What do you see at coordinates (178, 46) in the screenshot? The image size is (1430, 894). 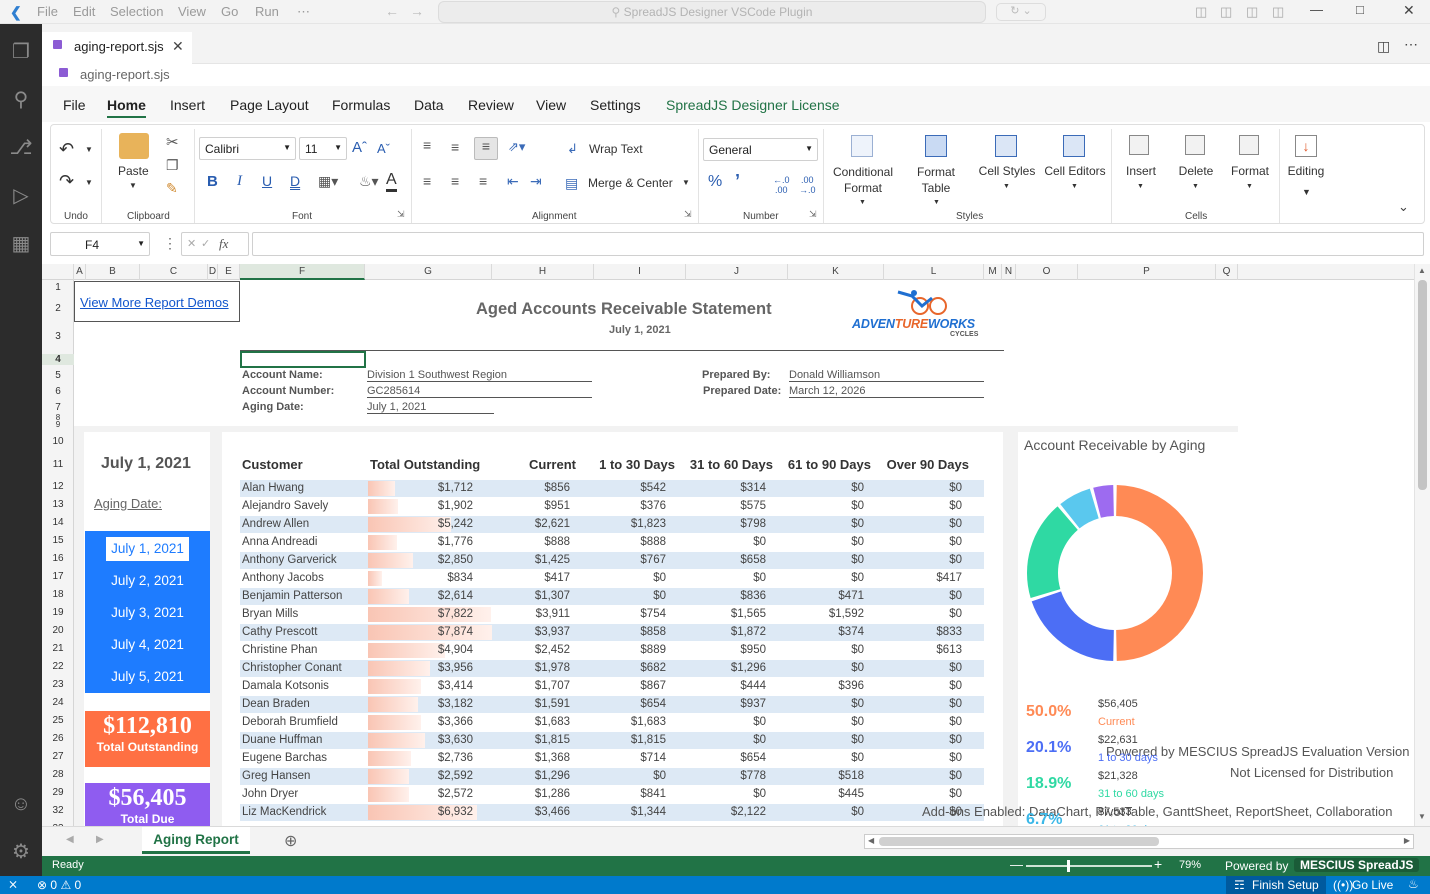 I see `close-tab-icon: ✕` at bounding box center [178, 46].